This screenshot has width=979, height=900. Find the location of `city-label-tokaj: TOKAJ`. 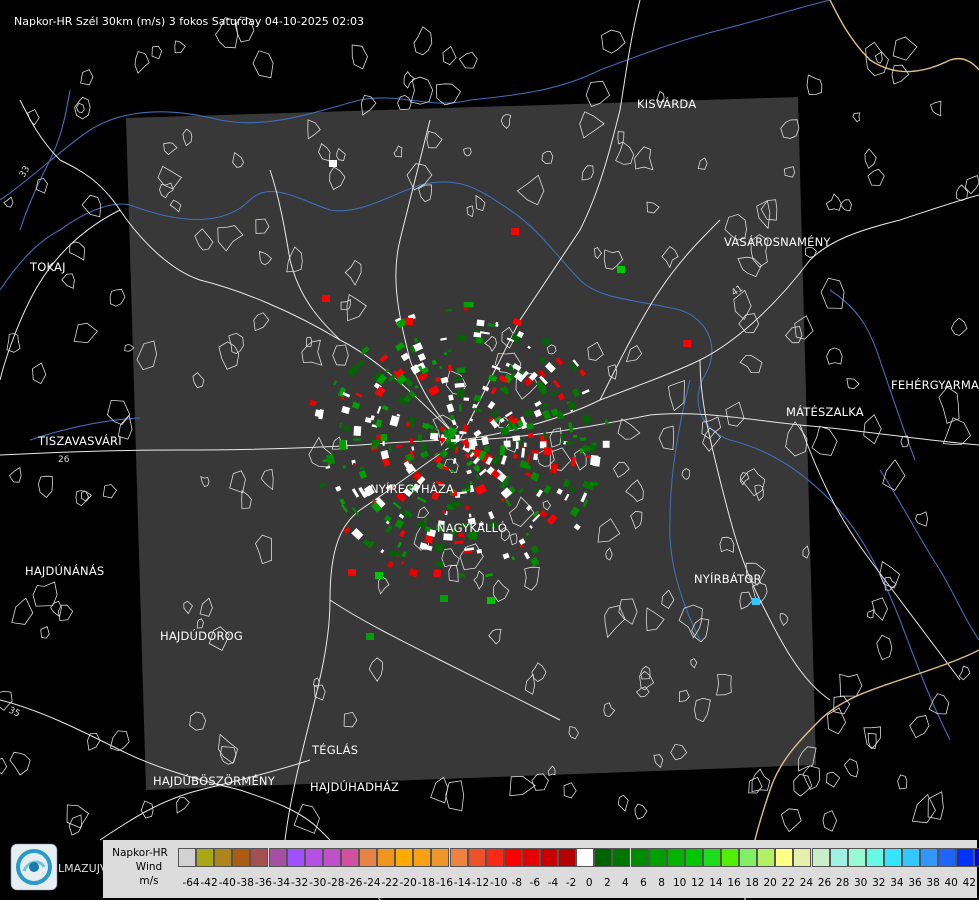

city-label-tokaj: TOKAJ is located at coordinates (48, 267).